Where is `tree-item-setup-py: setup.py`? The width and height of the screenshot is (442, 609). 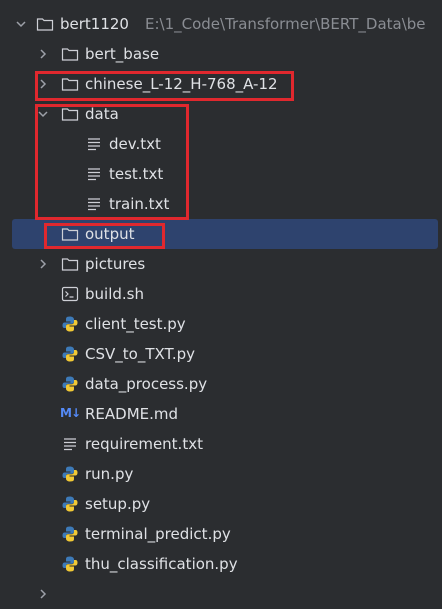 tree-item-setup-py: setup.py is located at coordinates (221, 504).